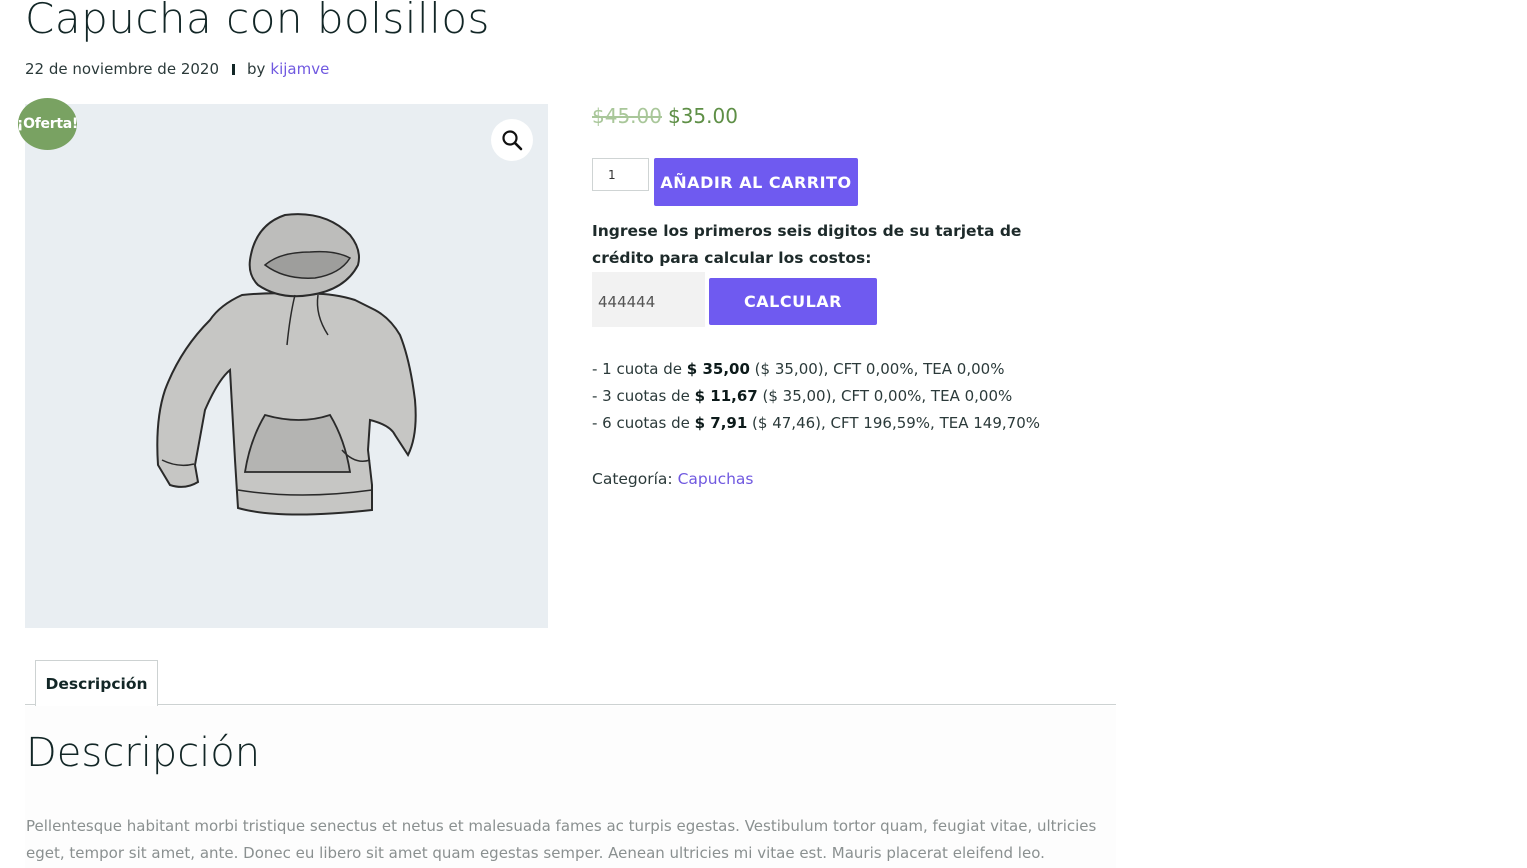 The height and width of the screenshot is (868, 1527). I want to click on card-digits-input: 444444, so click(648, 299).